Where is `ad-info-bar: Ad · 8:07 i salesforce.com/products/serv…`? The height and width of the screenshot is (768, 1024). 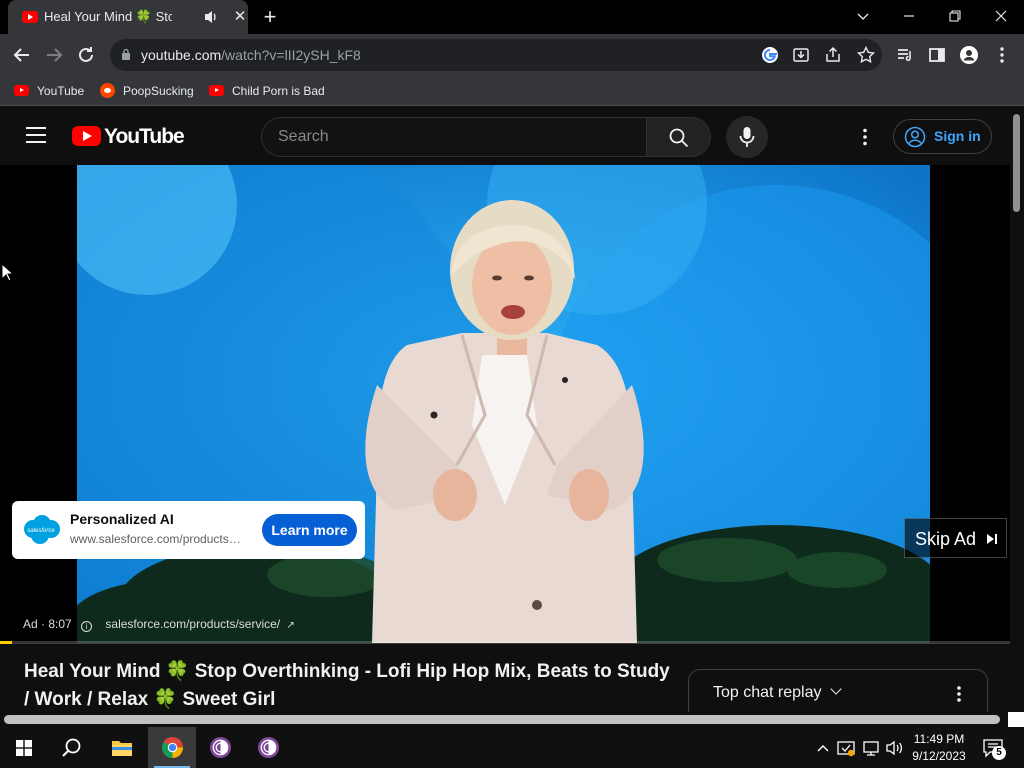 ad-info-bar: Ad · 8:07 i salesforce.com/products/serv… is located at coordinates (159, 624).